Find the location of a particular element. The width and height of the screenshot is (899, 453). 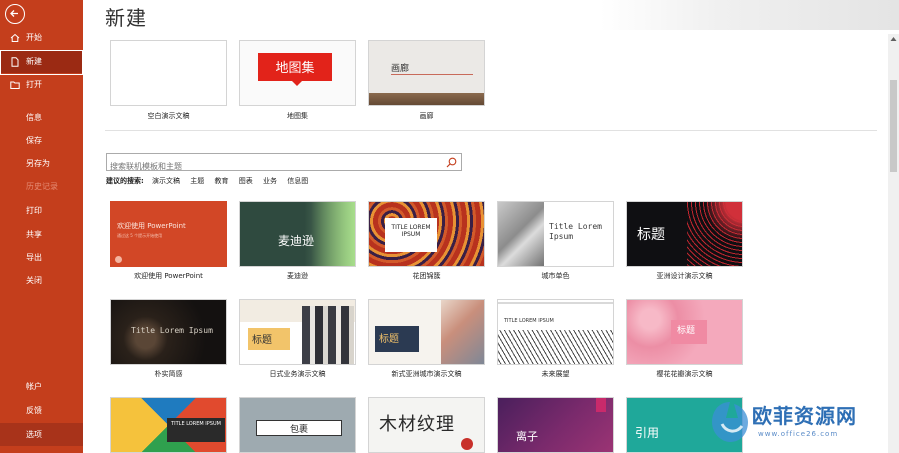

sidebar-item-label: 反馈 is located at coordinates (34, 410).